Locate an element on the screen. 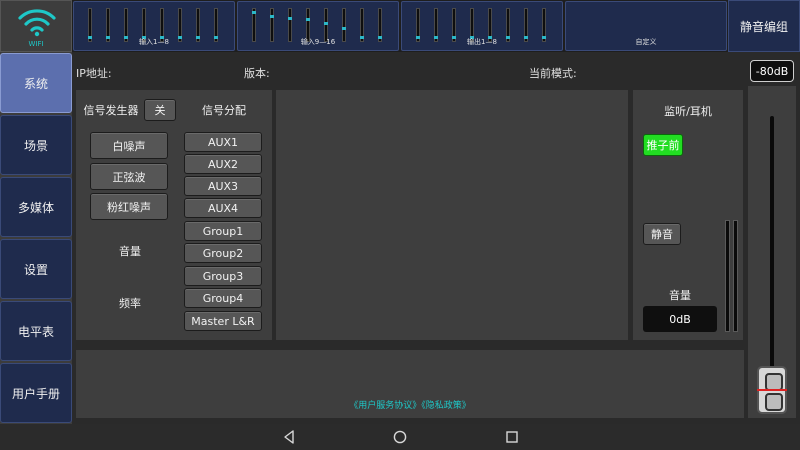 The image size is (800, 450). fader-grip-bottom is located at coordinates (774, 402).